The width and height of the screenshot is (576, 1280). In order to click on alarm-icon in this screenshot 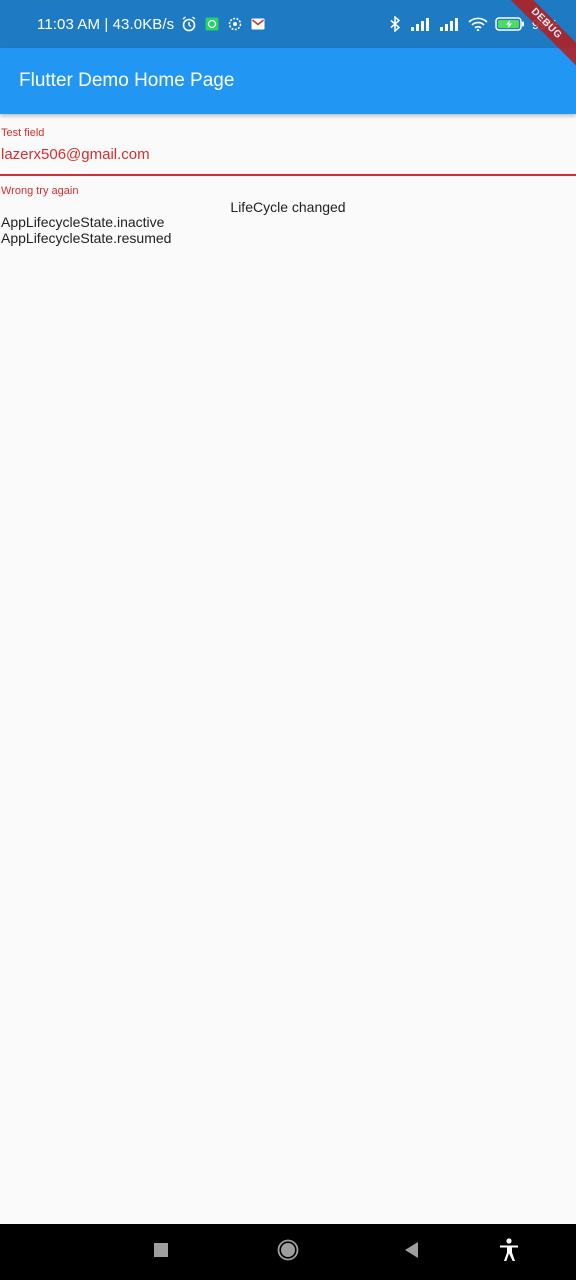, I will do `click(189, 24)`.